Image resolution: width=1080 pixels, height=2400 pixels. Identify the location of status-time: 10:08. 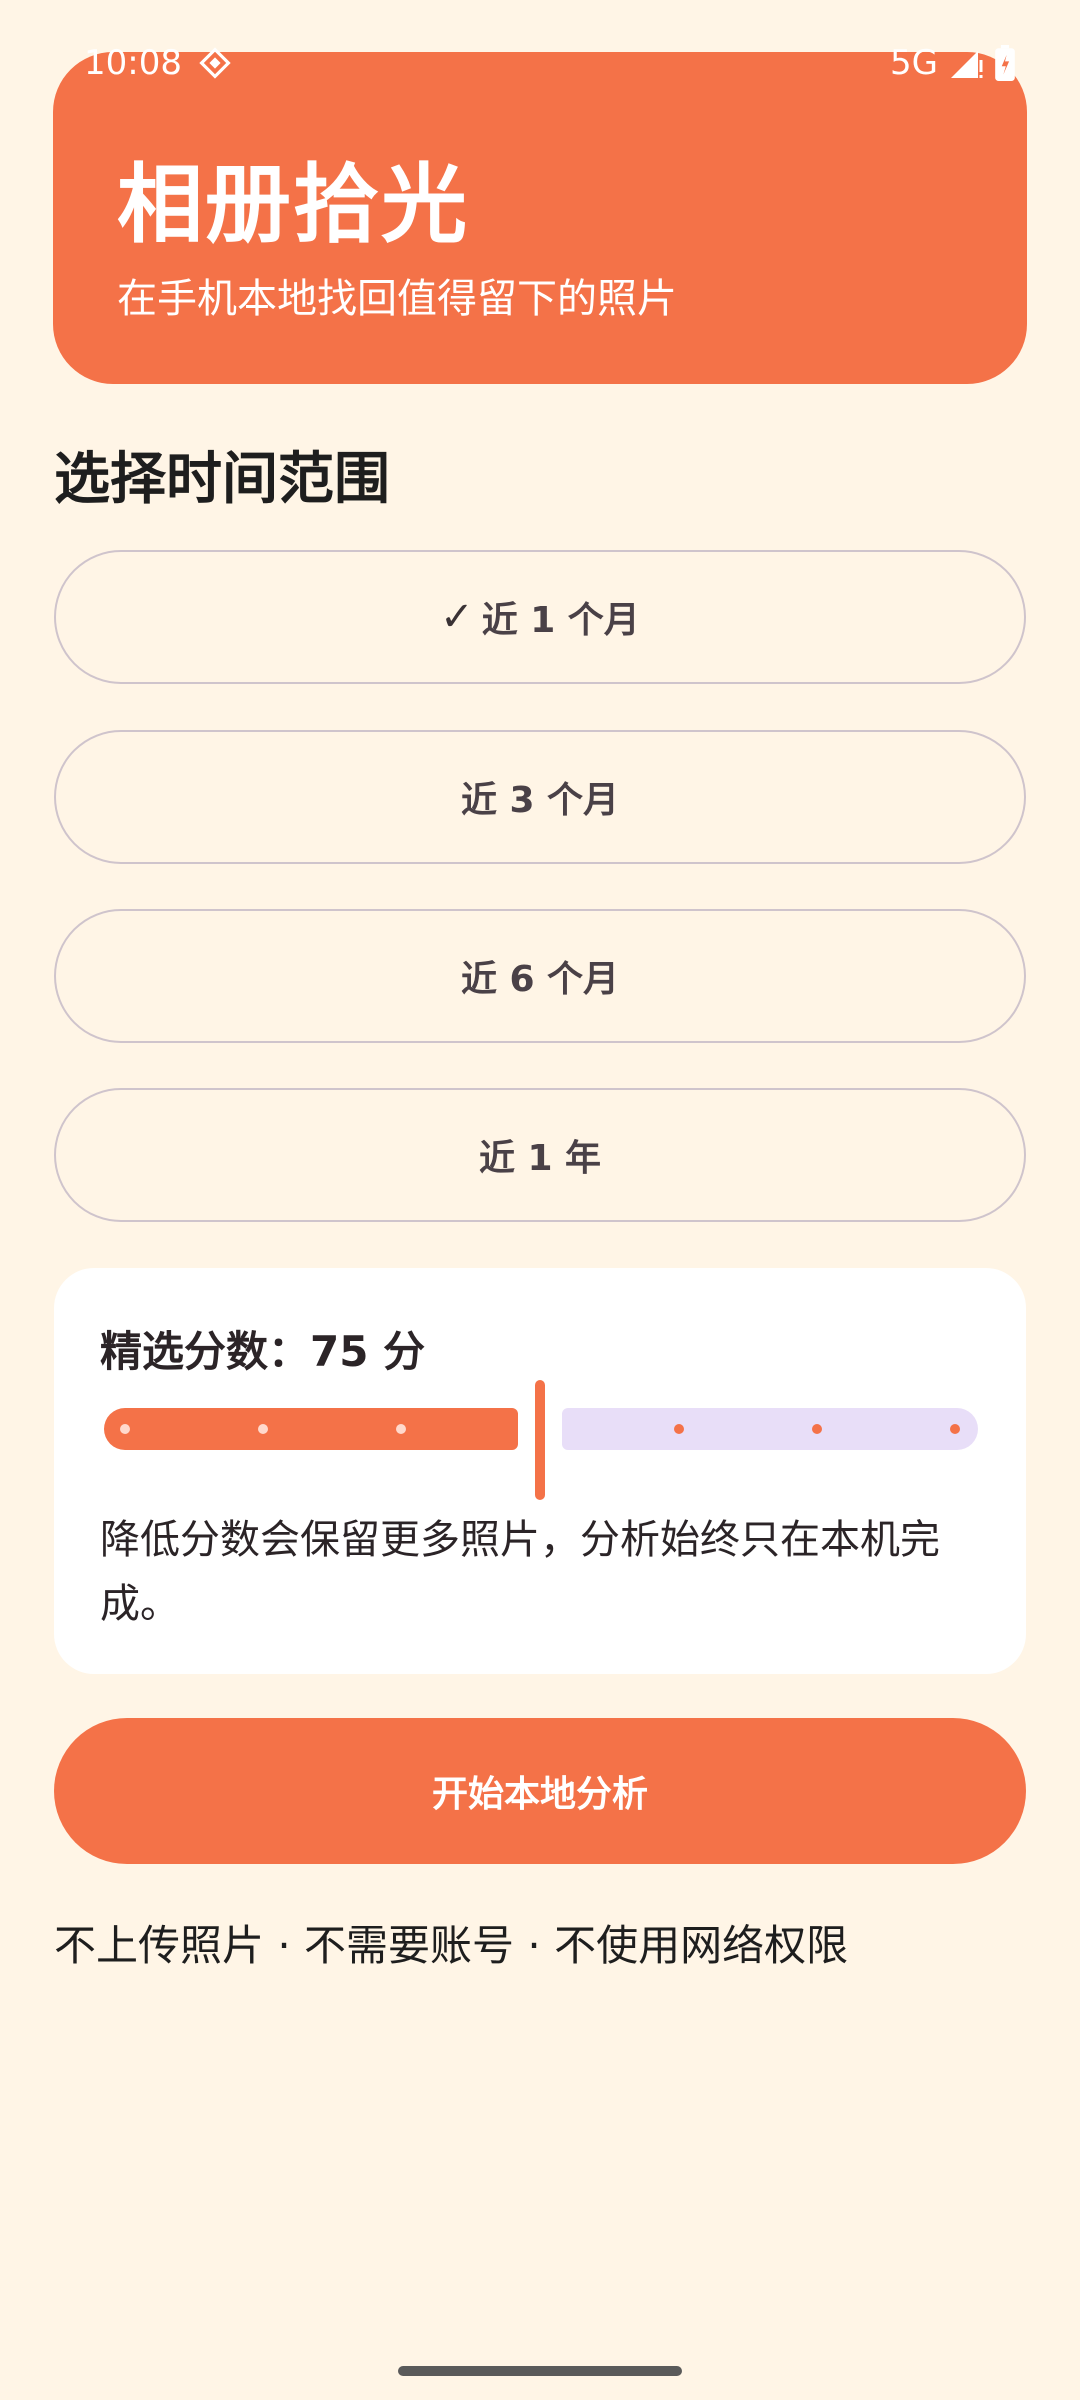
(133, 63).